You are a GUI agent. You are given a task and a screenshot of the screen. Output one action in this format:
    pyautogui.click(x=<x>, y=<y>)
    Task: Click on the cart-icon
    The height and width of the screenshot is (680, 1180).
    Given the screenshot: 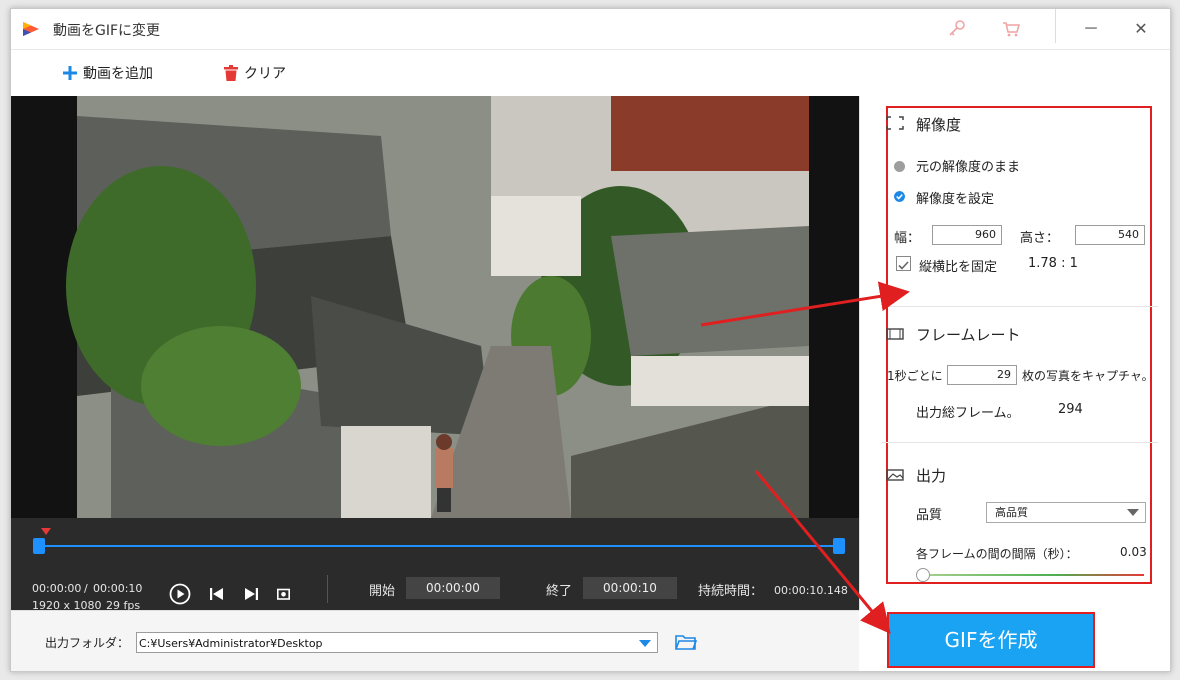 What is the action you would take?
    pyautogui.click(x=1011, y=29)
    